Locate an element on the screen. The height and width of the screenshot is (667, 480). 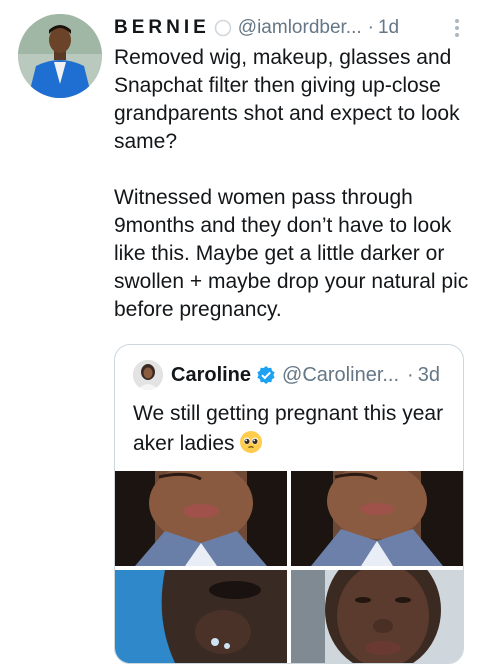
verified-badge-icon is located at coordinates (266, 375).